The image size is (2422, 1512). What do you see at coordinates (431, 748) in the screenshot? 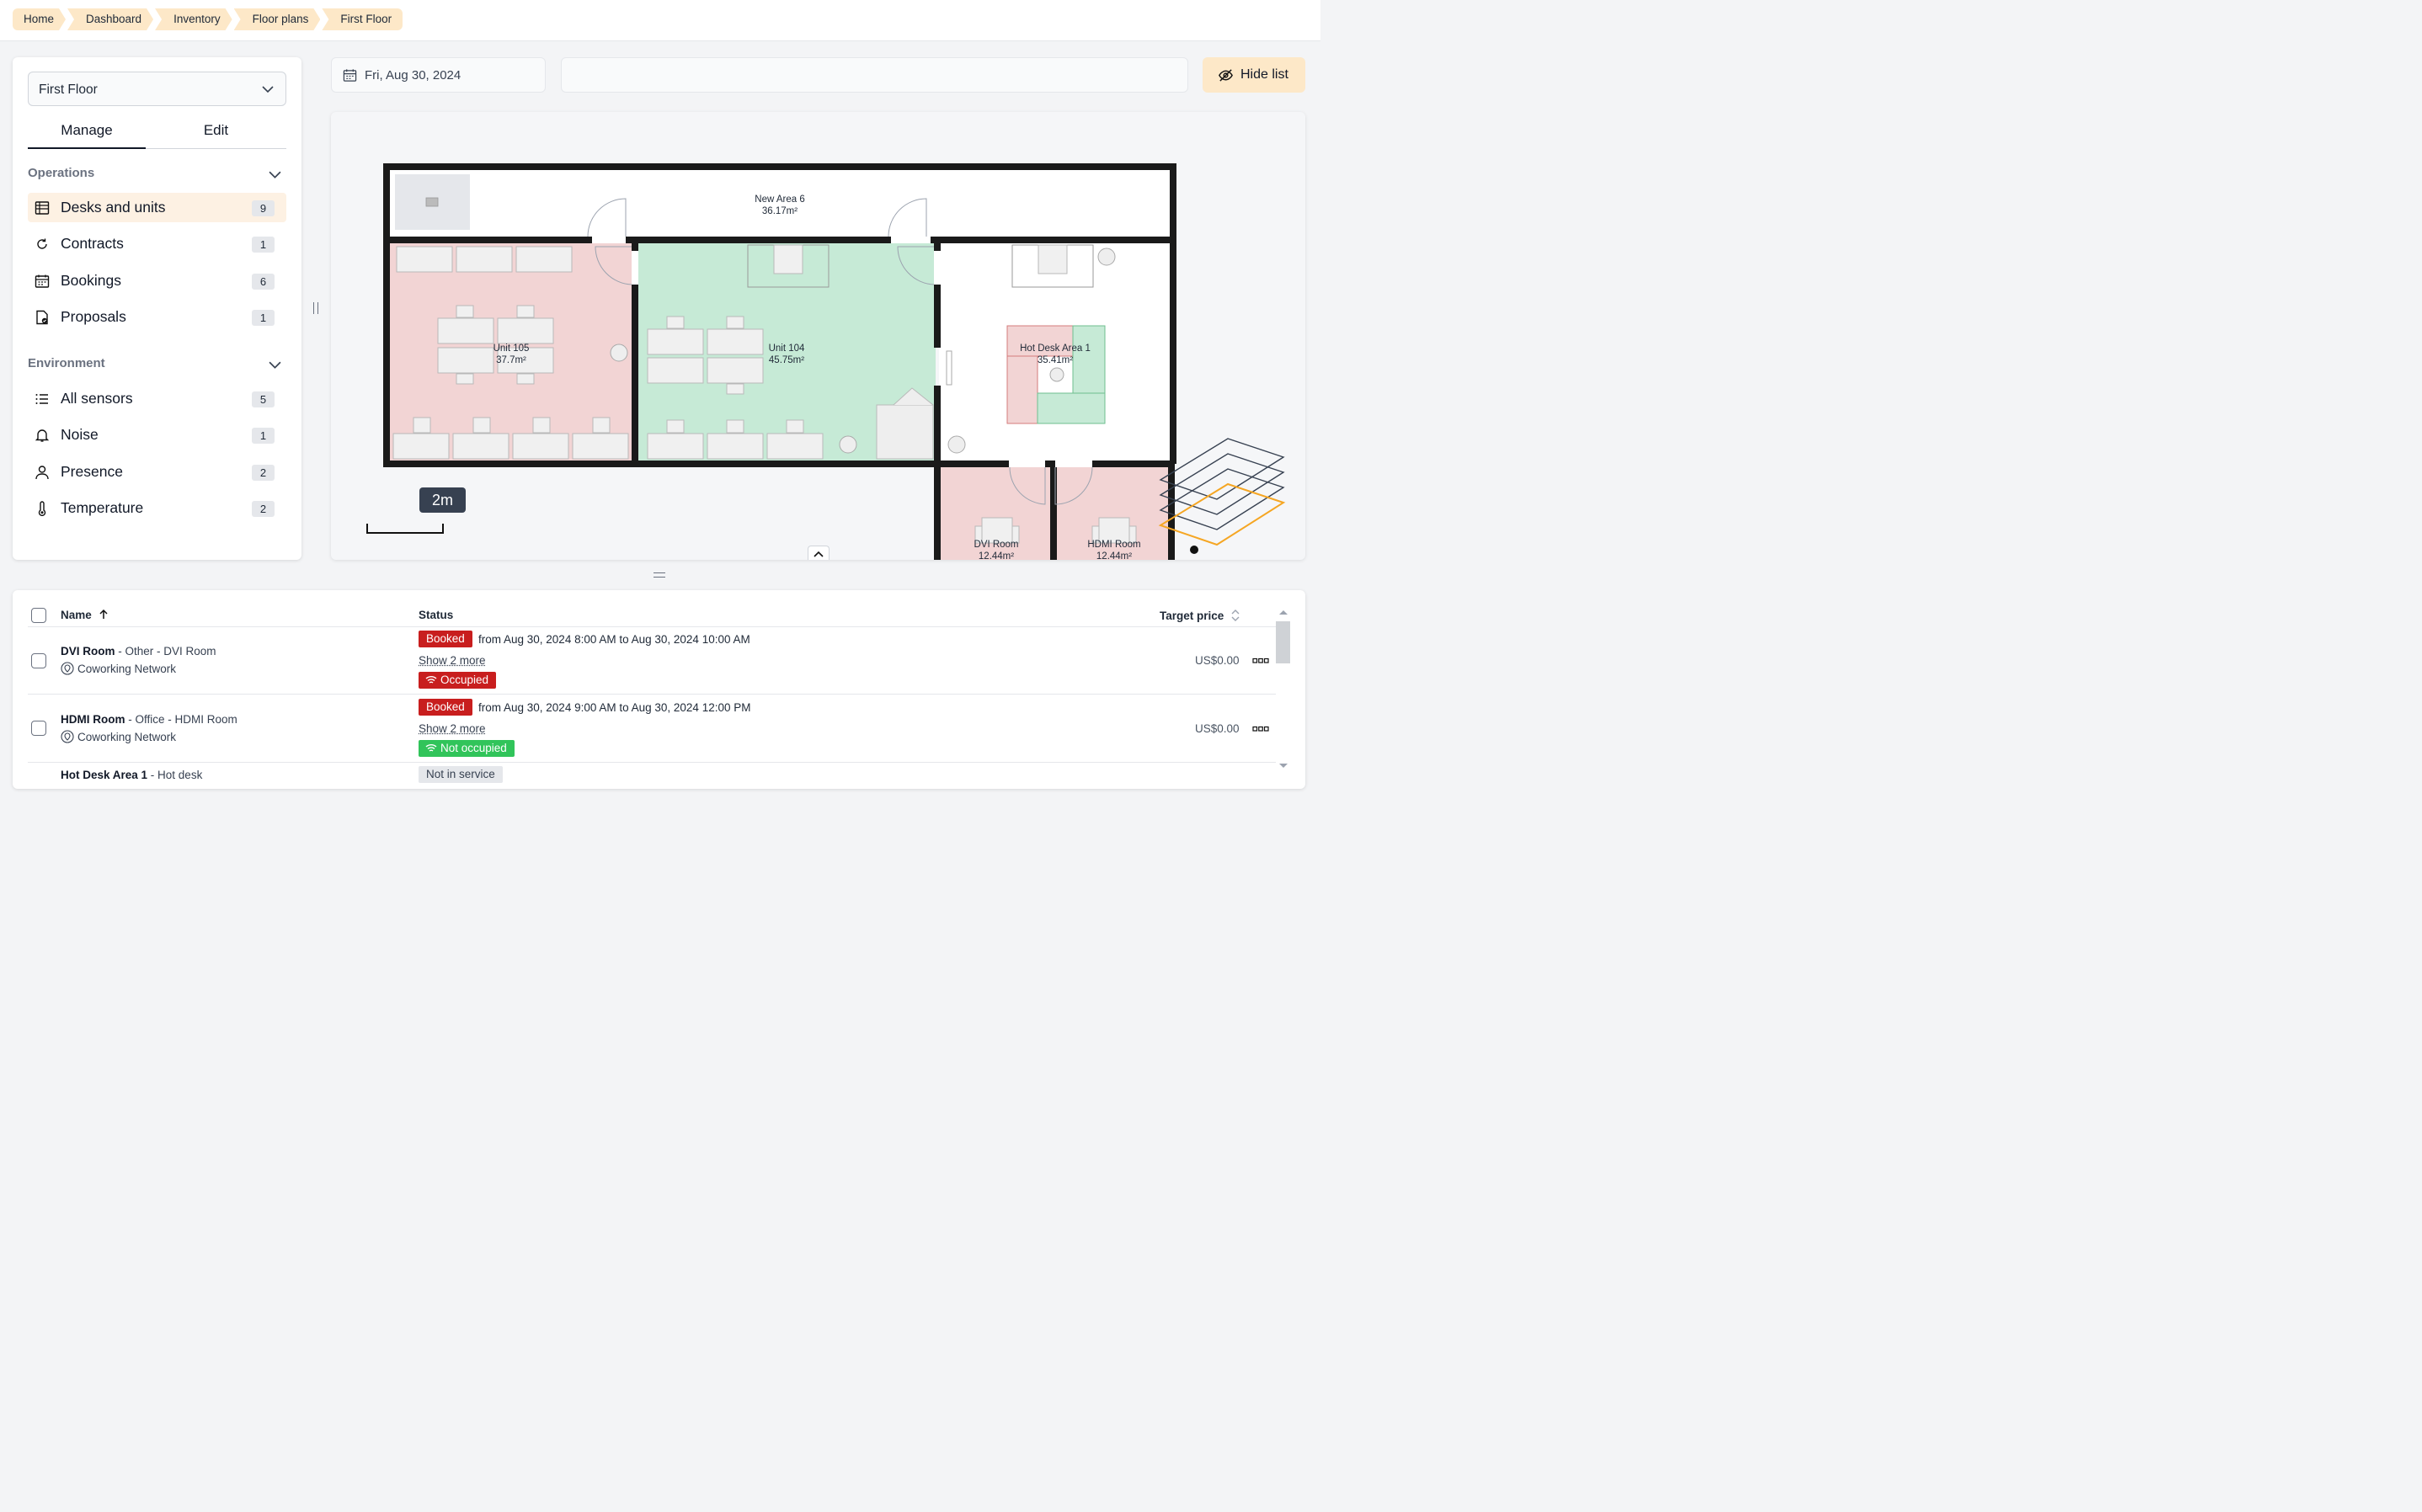
I see `wifi-icon` at bounding box center [431, 748].